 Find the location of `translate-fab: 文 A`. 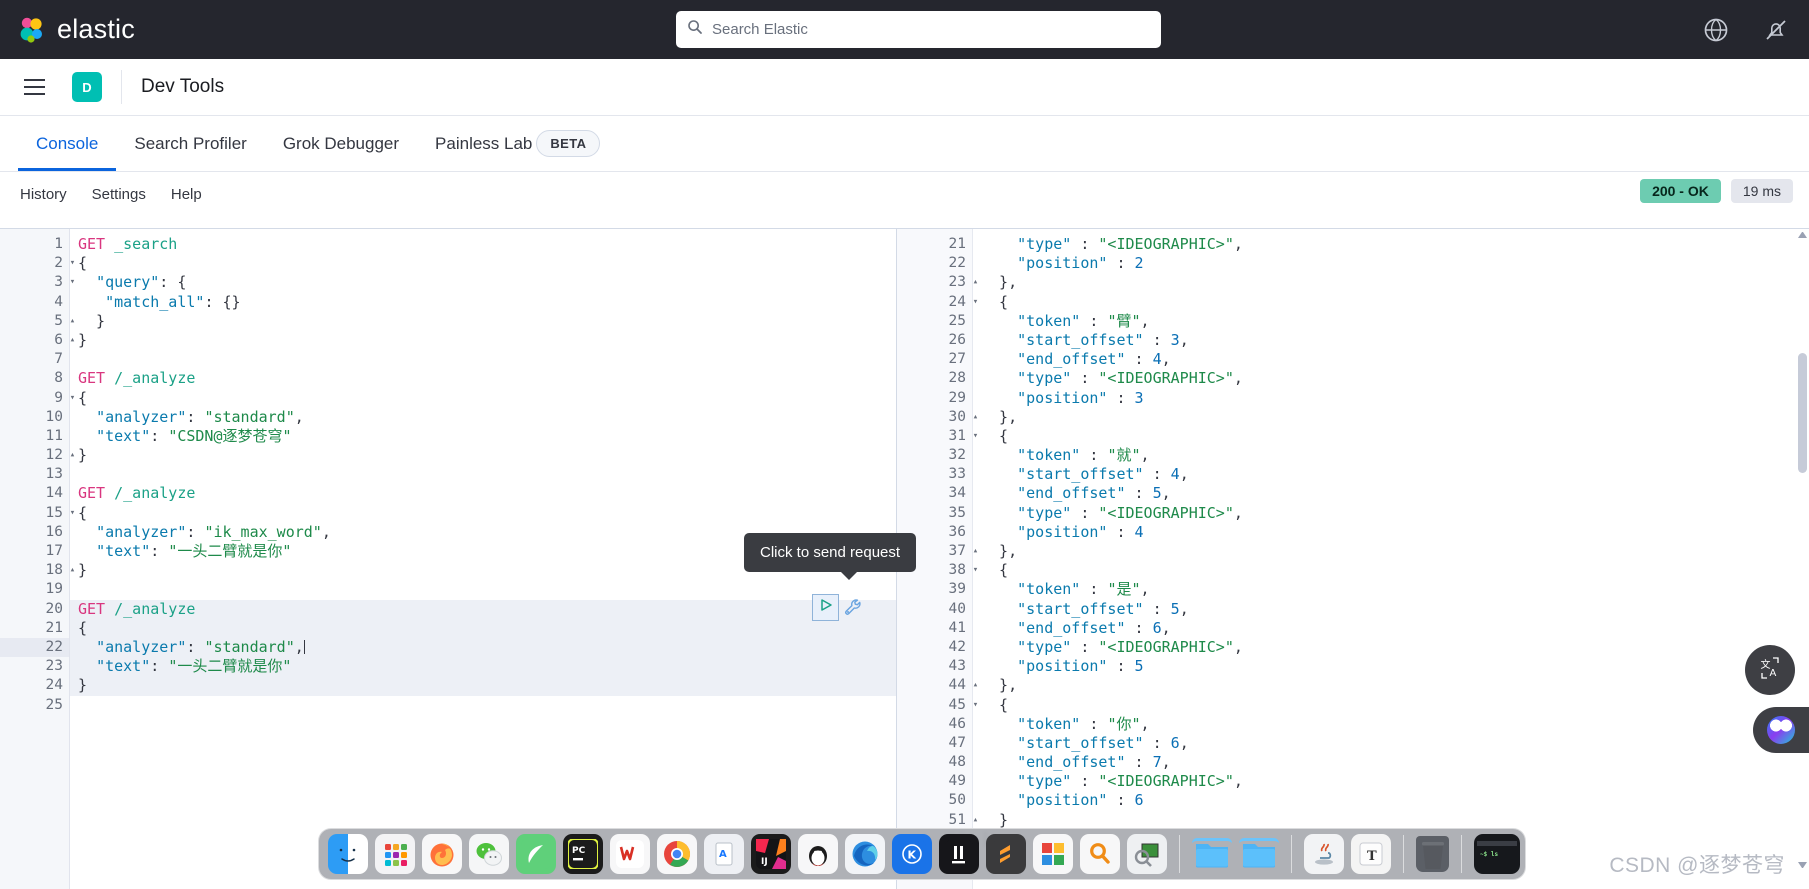

translate-fab: 文 A is located at coordinates (1770, 670).